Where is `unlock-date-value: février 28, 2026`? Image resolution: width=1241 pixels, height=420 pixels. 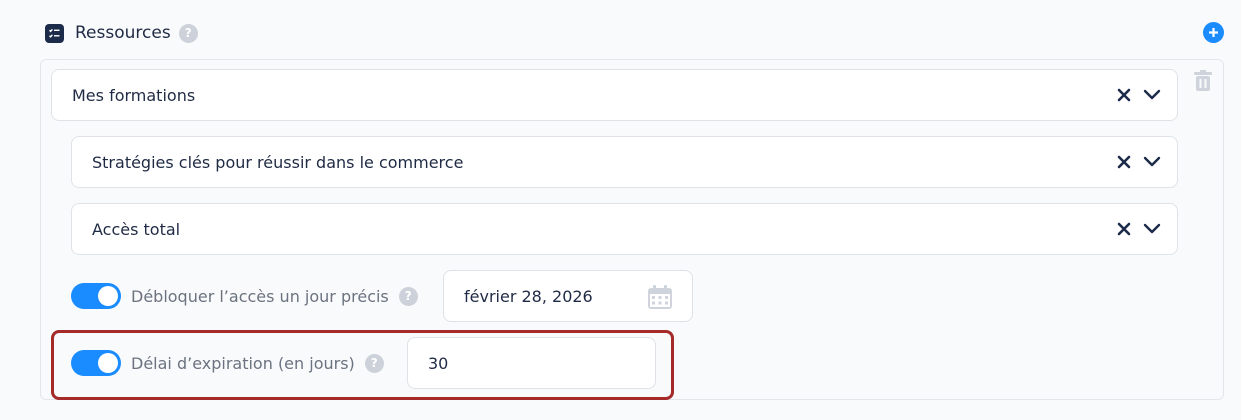
unlock-date-value: février 28, 2026 is located at coordinates (528, 296).